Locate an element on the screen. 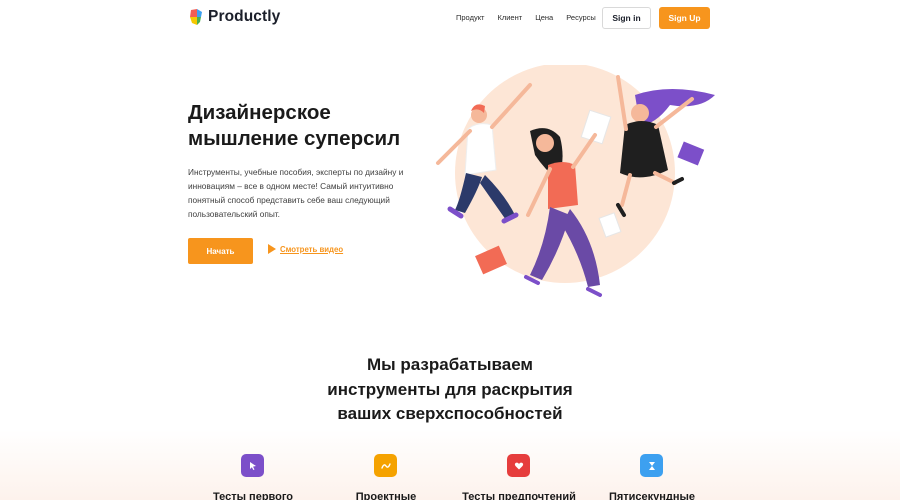  hero-title-line1: Дизайнерское is located at coordinates (259, 112).